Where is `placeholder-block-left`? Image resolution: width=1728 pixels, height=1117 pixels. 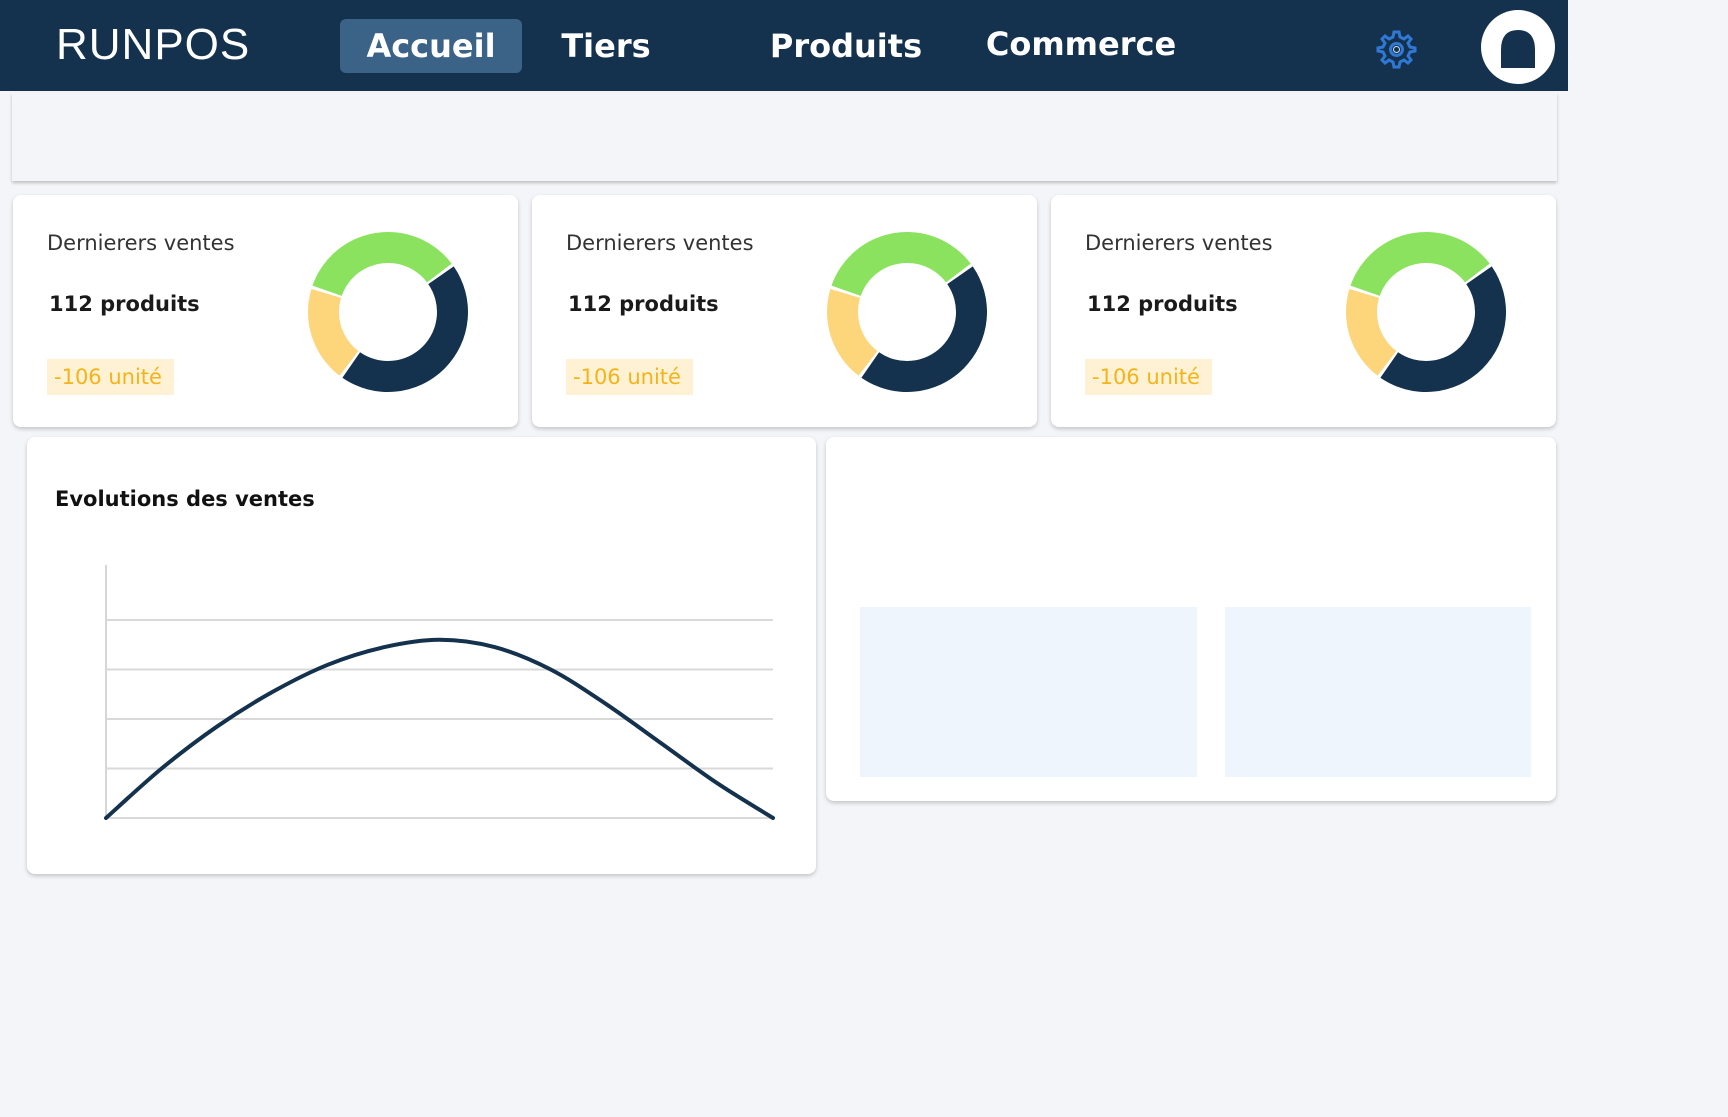
placeholder-block-left is located at coordinates (1028, 692).